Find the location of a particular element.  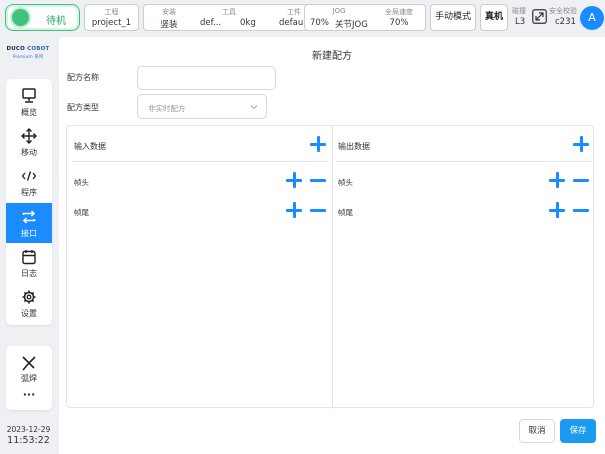

install-value: 竖装 is located at coordinates (169, 25).